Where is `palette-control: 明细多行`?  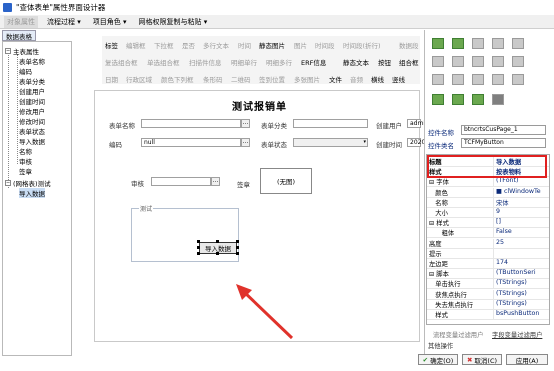 palette-control: 明细多行 is located at coordinates (279, 62).